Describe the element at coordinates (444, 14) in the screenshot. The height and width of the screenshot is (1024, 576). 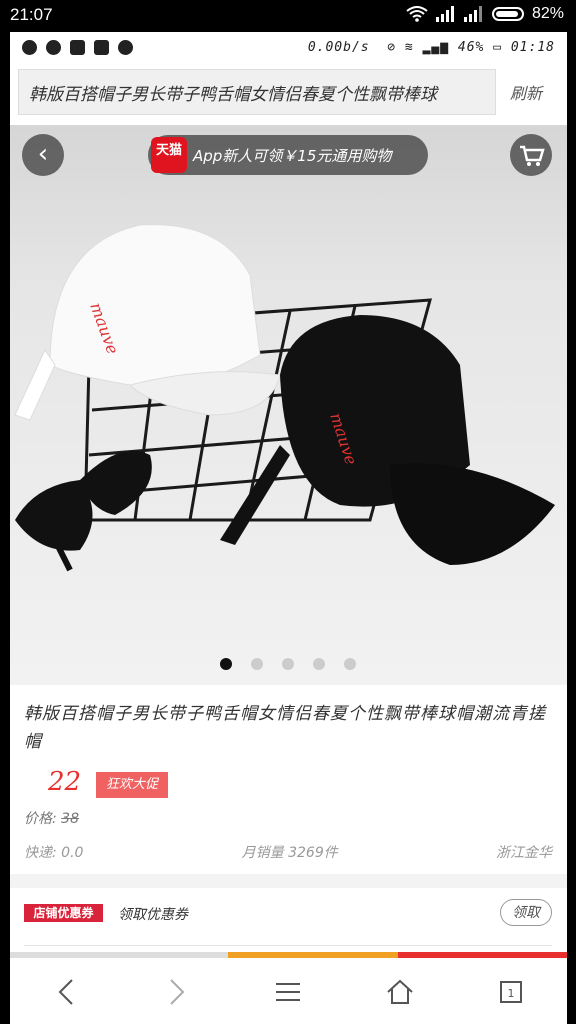
I see `signal-icon` at that location.